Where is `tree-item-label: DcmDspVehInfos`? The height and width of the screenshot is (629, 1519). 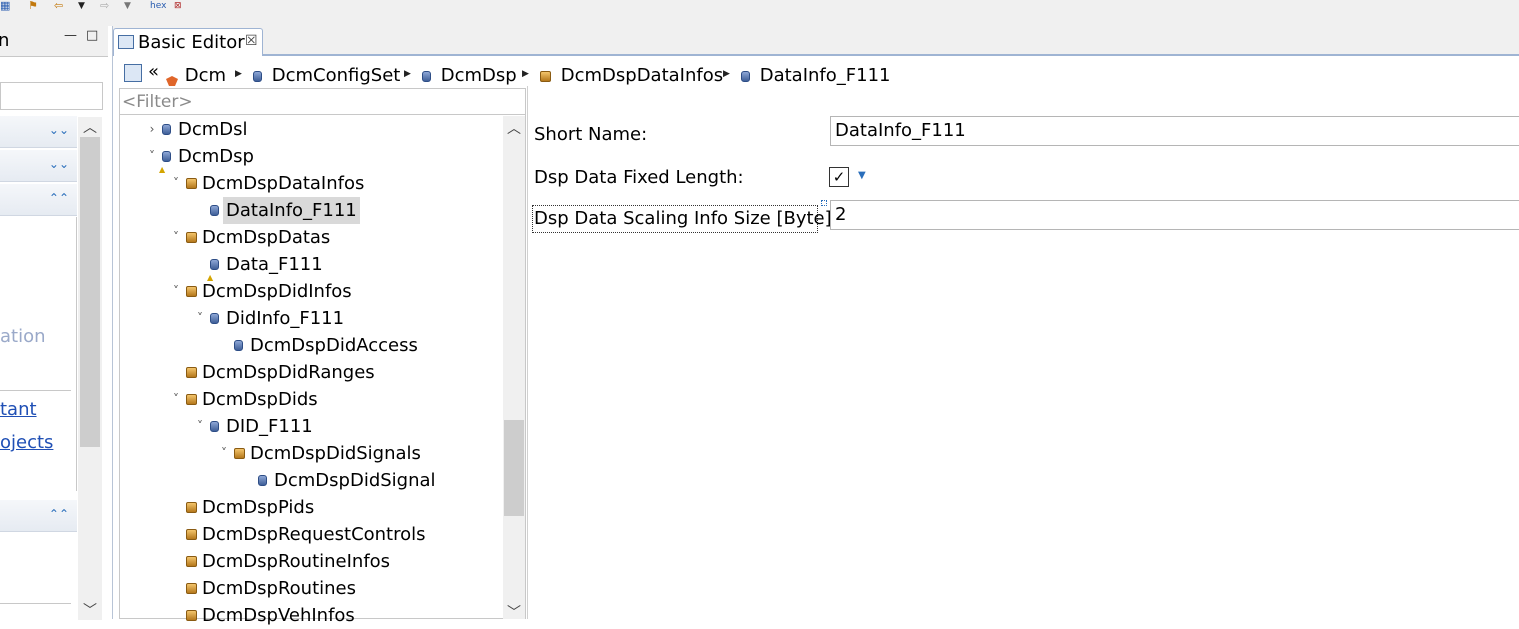 tree-item-label: DcmDspVehInfos is located at coordinates (278, 615).